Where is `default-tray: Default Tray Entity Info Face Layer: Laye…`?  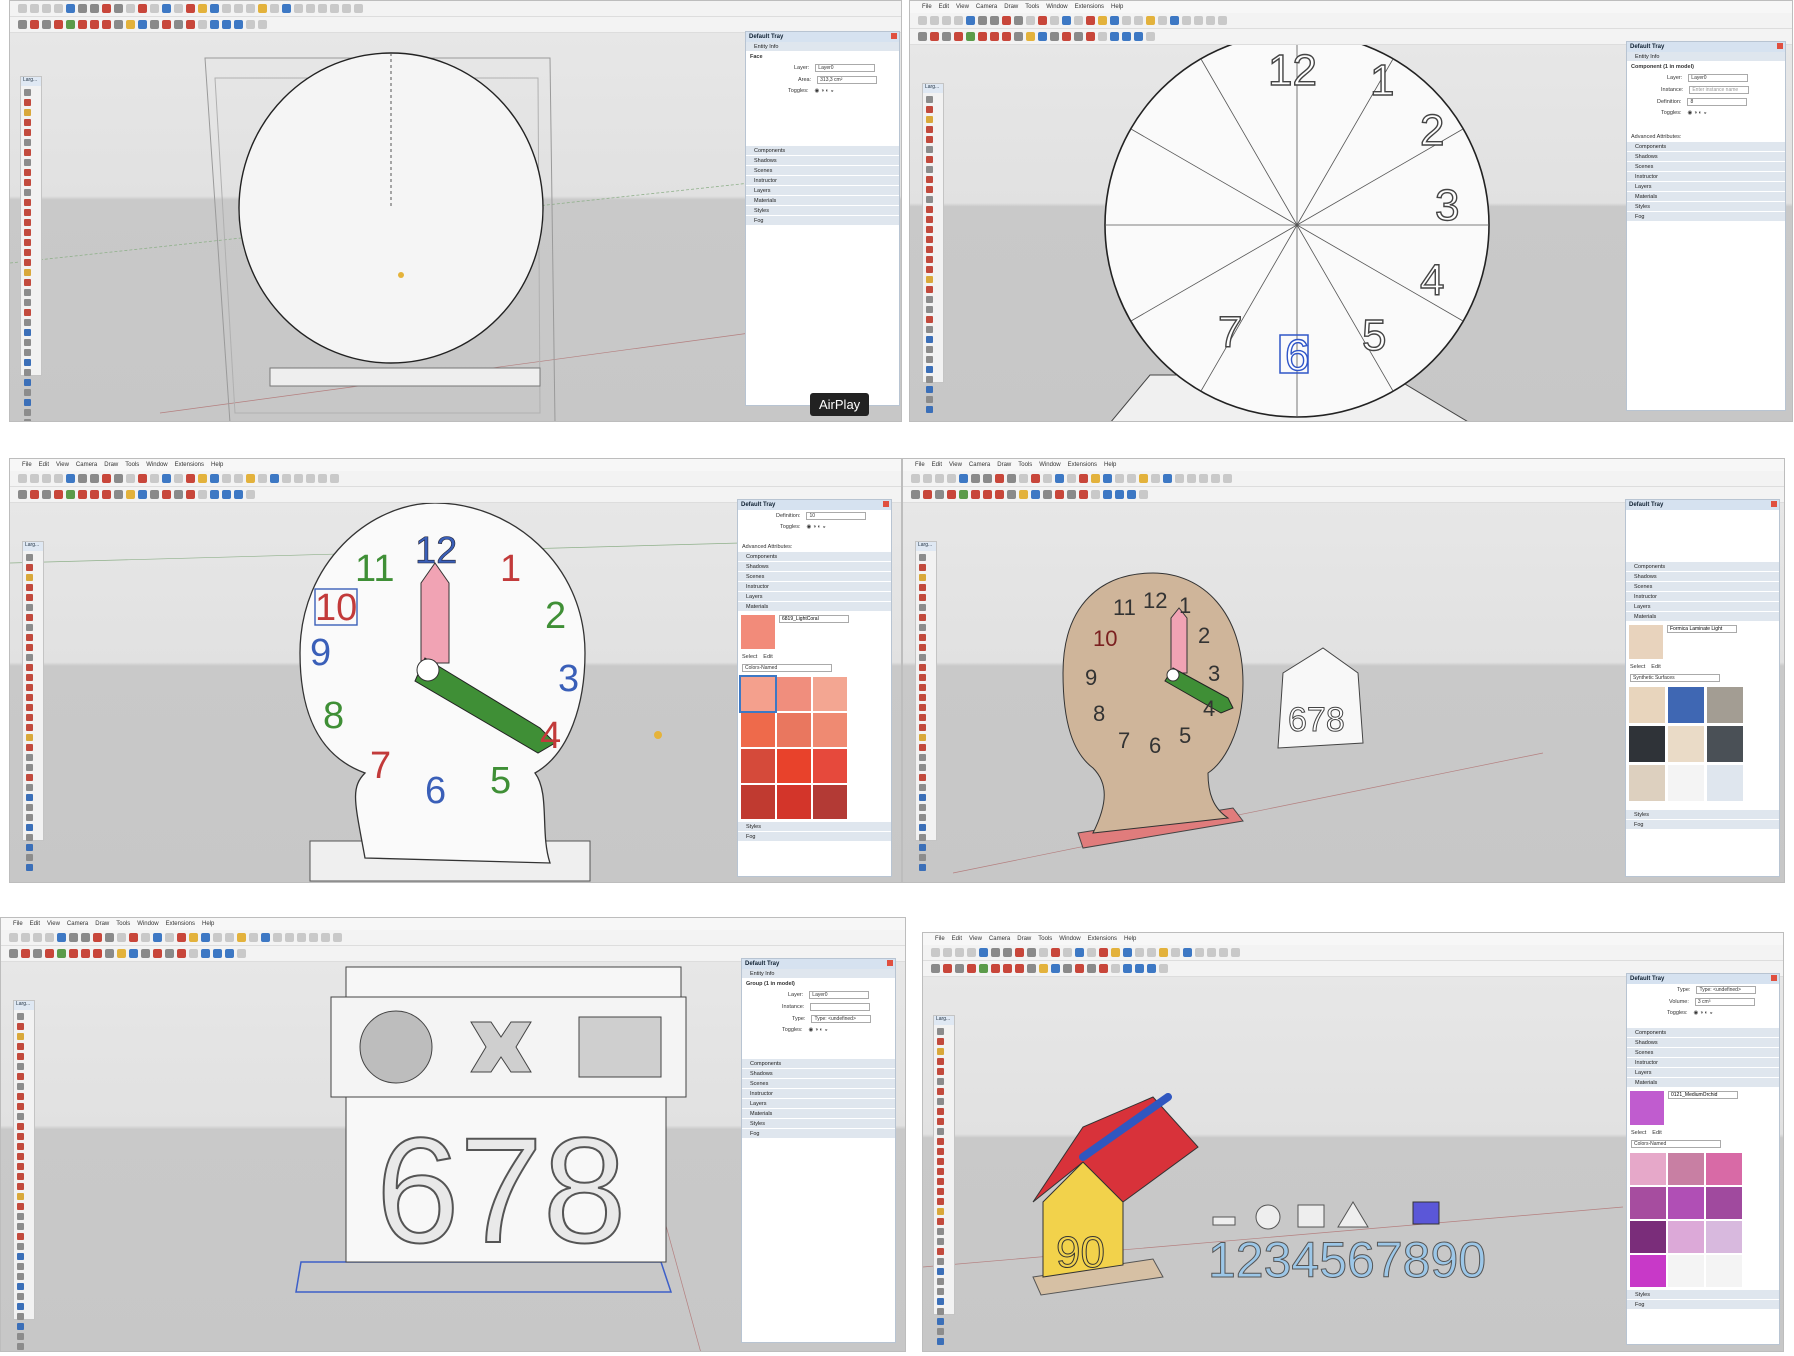
default-tray: Default Tray Entity Info Face Layer: Laye… is located at coordinates (822, 218).